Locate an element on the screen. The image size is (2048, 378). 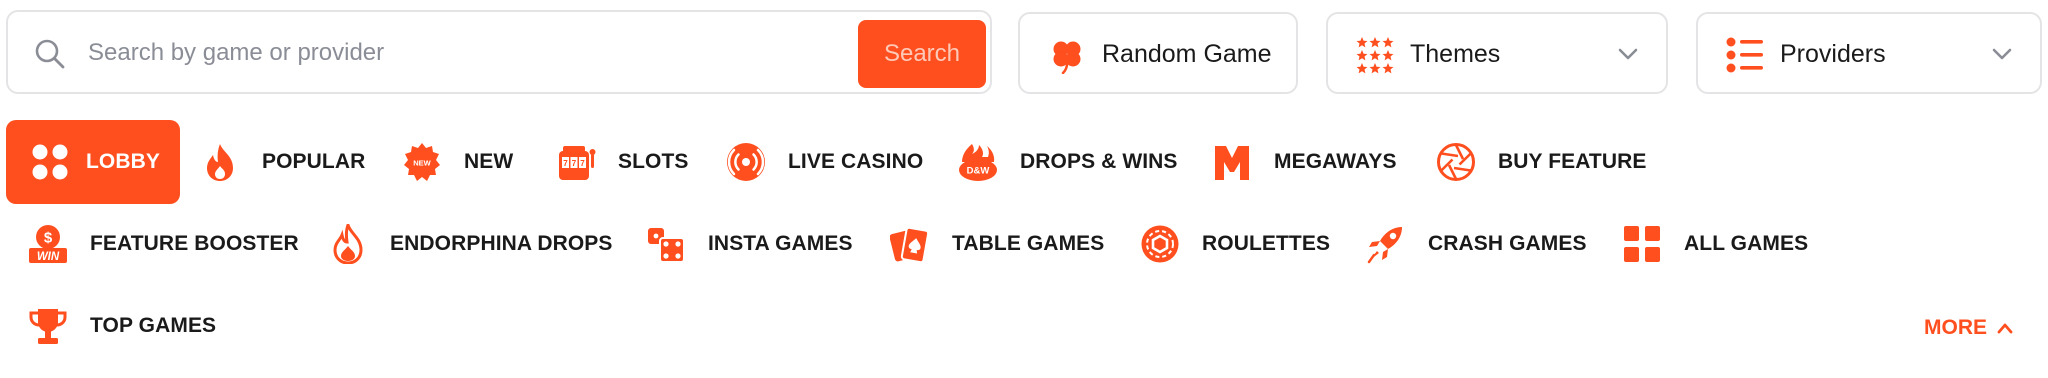
nav-item-insta-games: INSTA GAMES is located at coordinates (749, 244).